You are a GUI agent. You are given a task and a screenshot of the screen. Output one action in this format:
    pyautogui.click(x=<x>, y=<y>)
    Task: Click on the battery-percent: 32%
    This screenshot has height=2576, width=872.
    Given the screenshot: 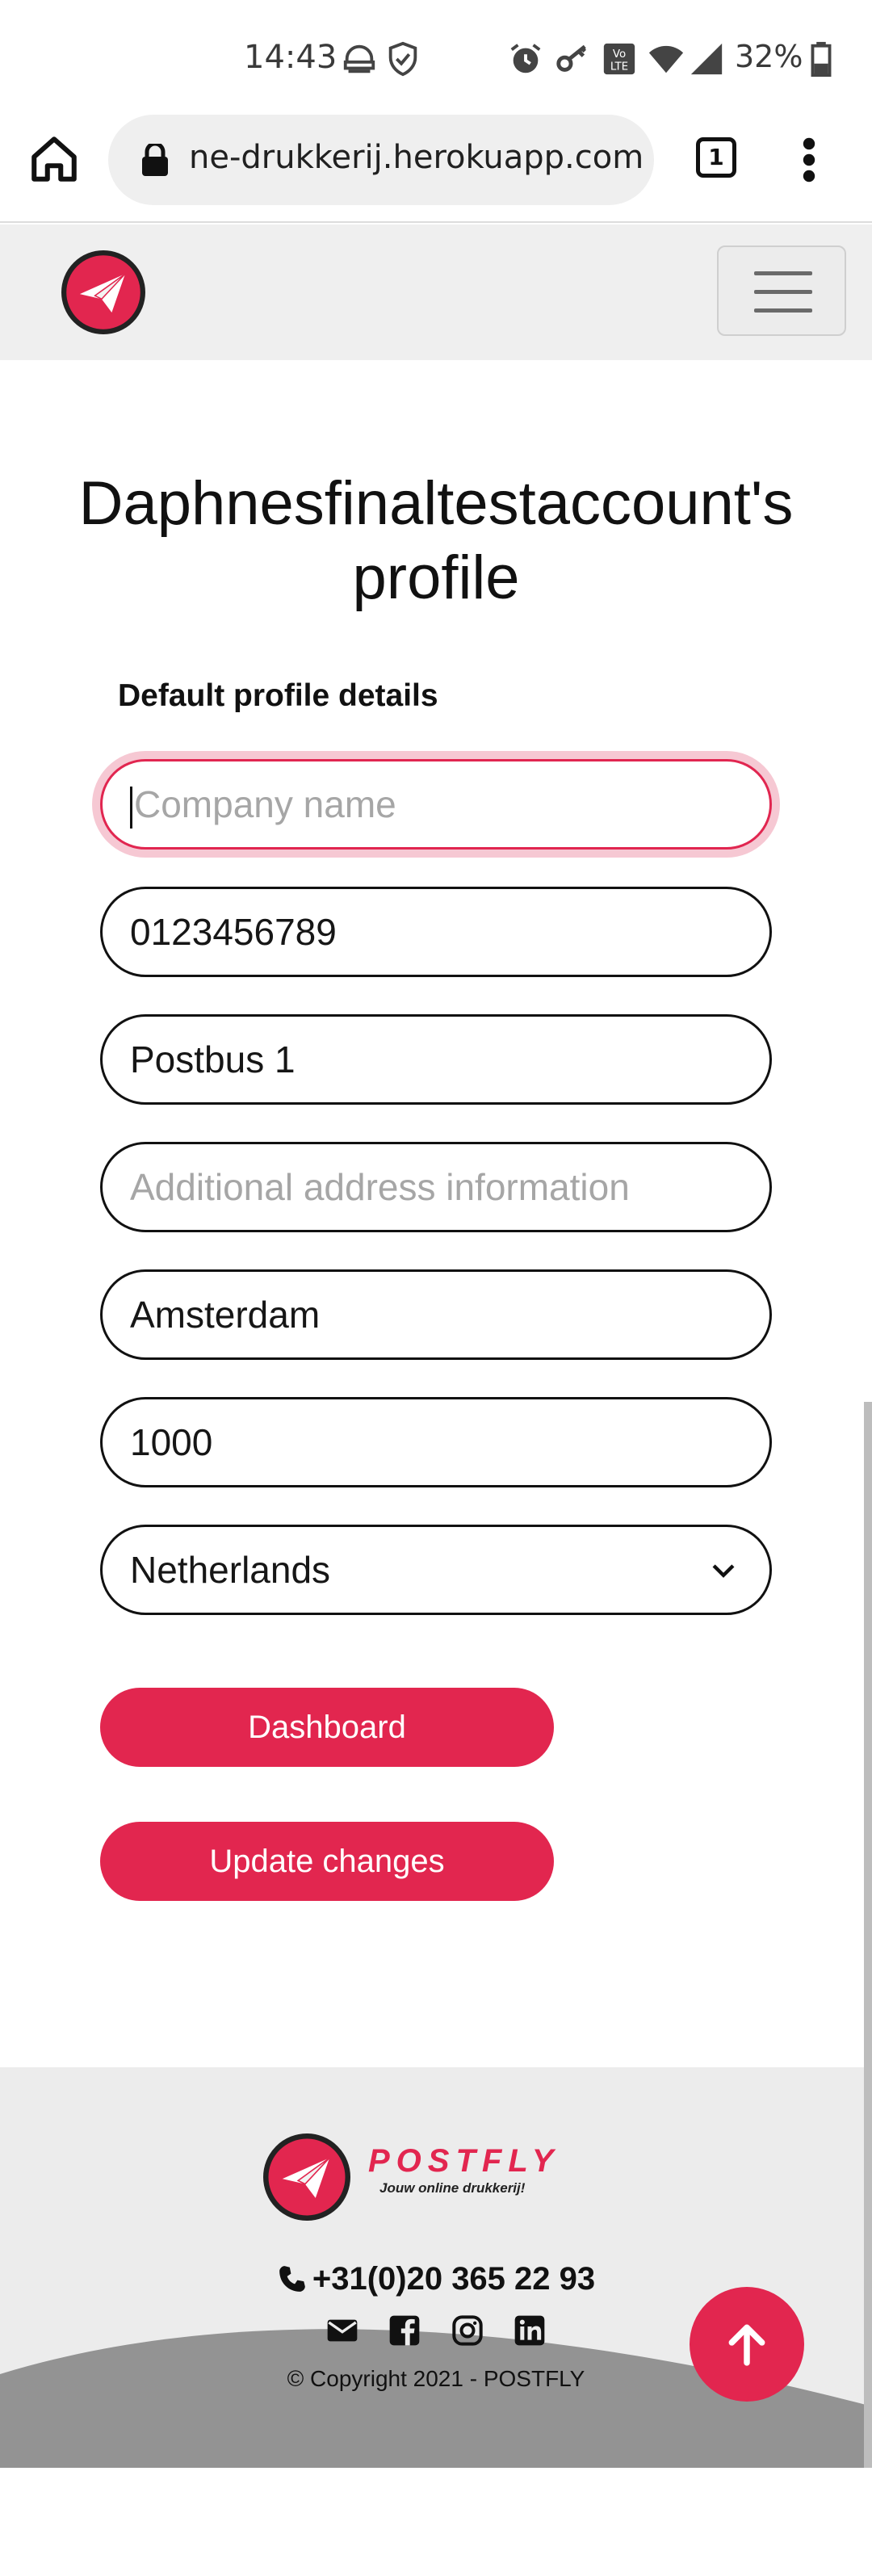 What is the action you would take?
    pyautogui.click(x=769, y=57)
    